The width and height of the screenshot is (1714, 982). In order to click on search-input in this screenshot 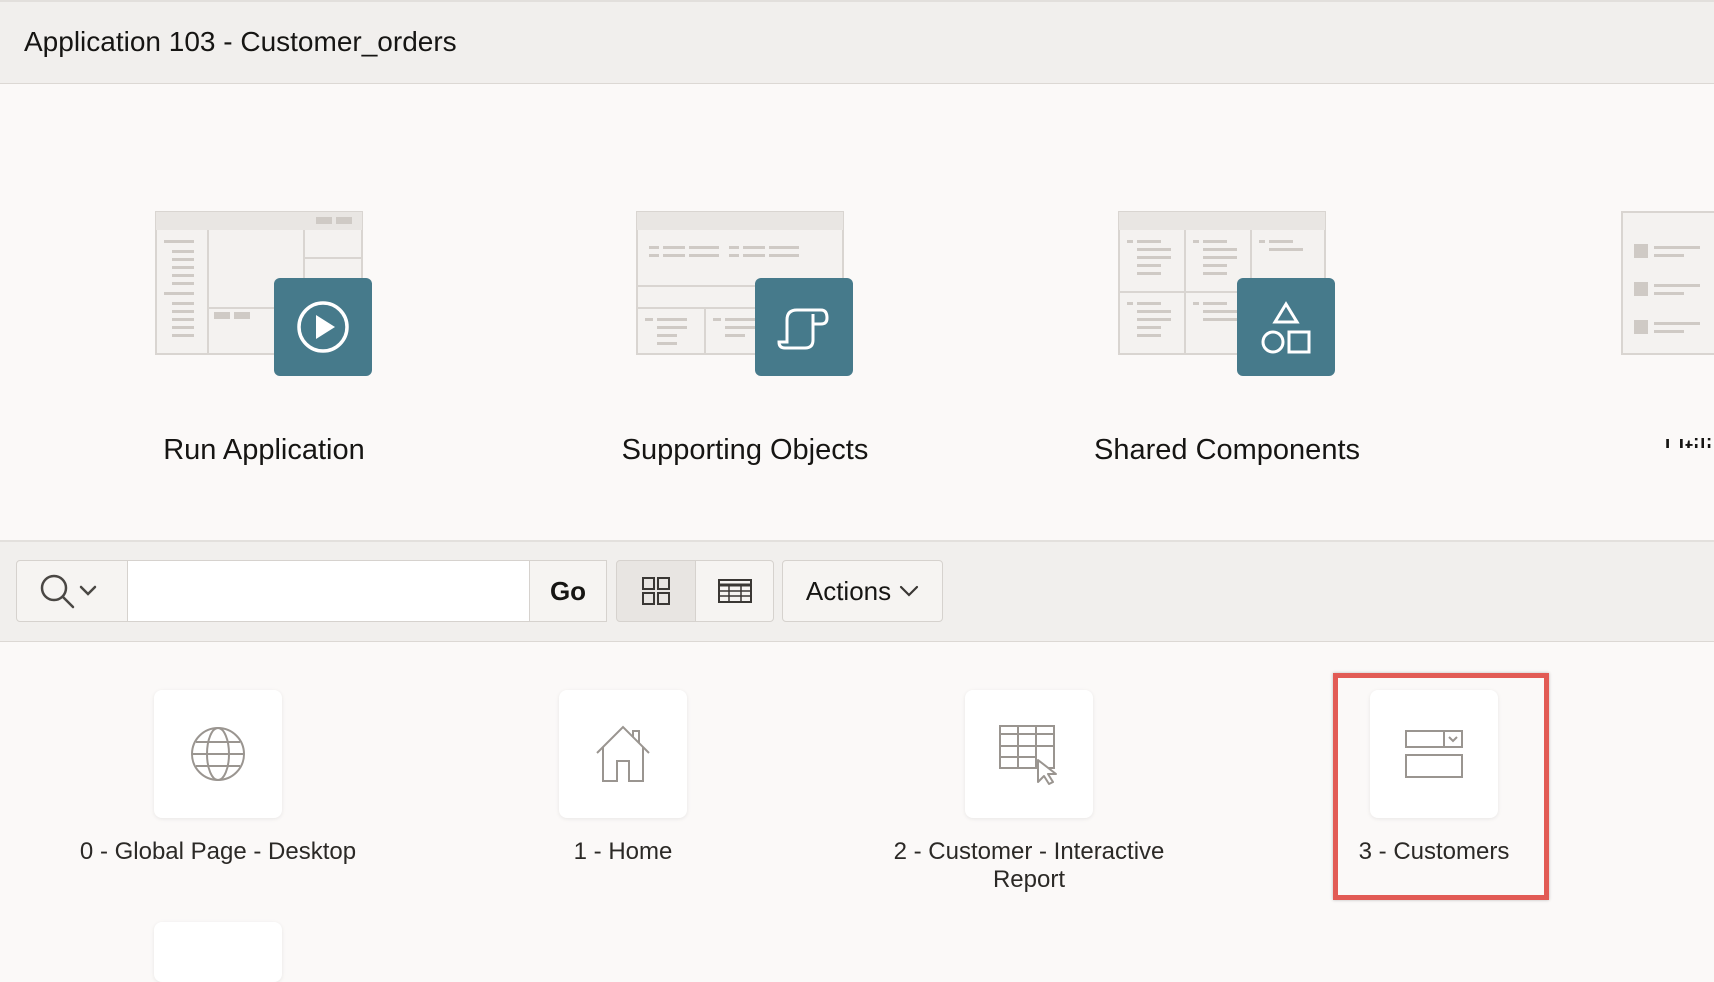, I will do `click(328, 591)`.